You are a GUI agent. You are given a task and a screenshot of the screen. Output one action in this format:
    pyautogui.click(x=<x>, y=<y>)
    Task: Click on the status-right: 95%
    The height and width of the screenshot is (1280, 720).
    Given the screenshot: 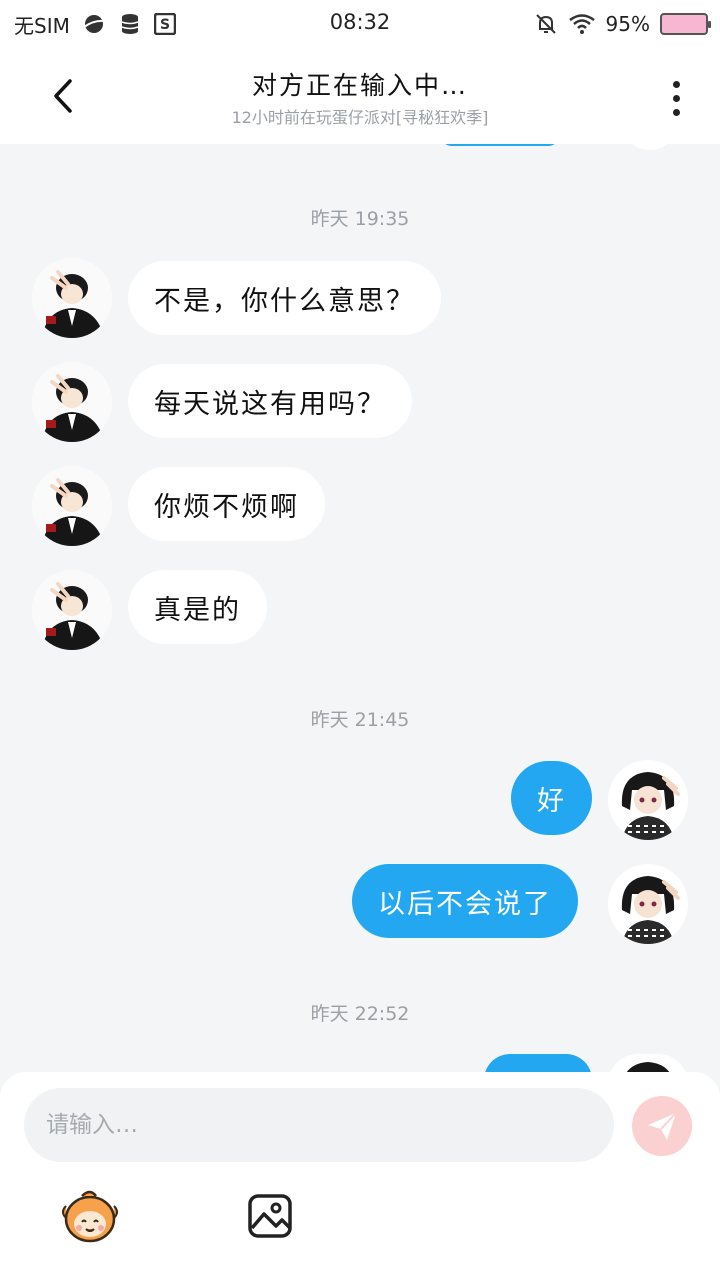 What is the action you would take?
    pyautogui.click(x=622, y=24)
    